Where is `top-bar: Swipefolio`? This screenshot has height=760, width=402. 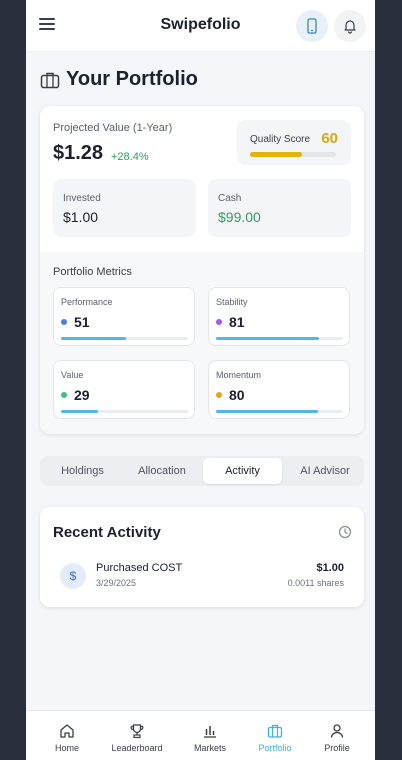
top-bar: Swipefolio is located at coordinates (200, 26).